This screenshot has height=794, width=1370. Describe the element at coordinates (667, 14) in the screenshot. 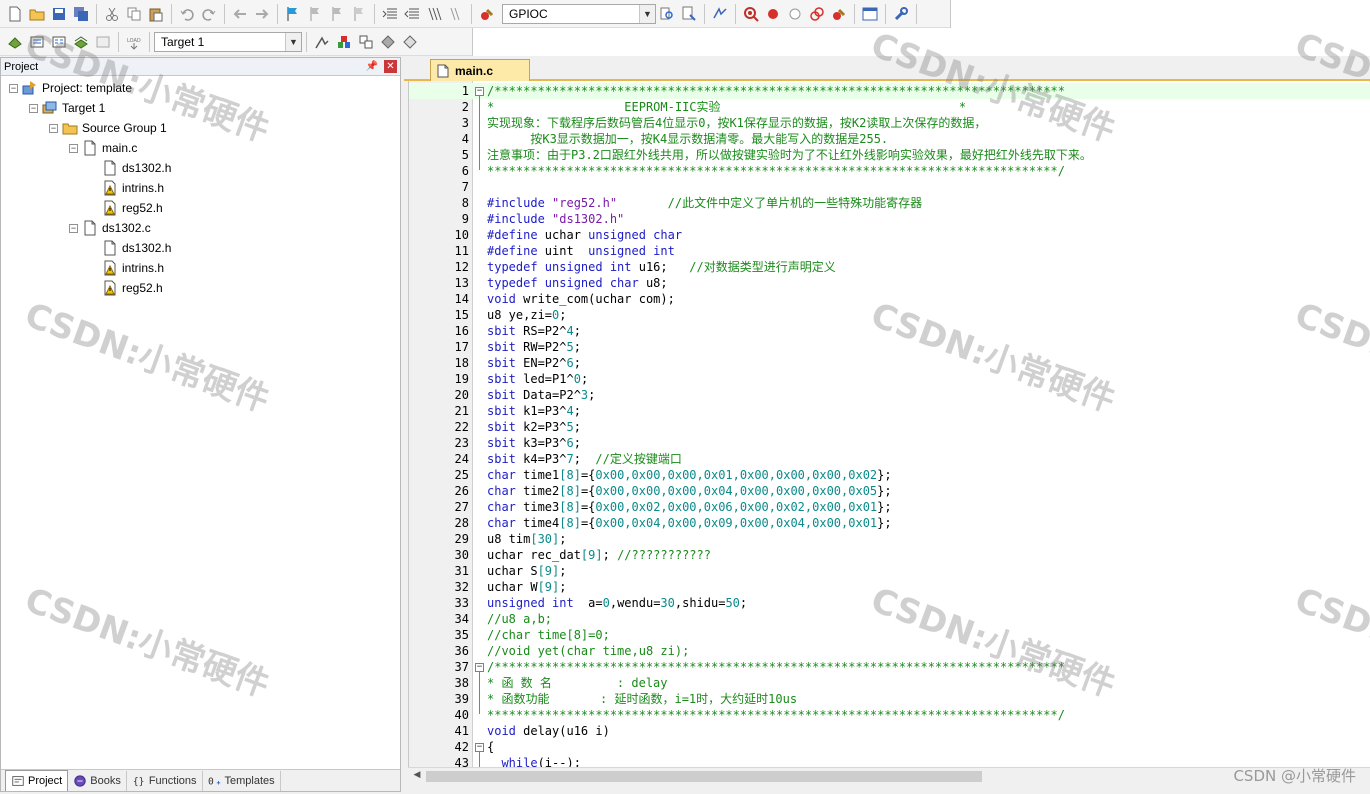

I see `find-in-files-button` at that location.